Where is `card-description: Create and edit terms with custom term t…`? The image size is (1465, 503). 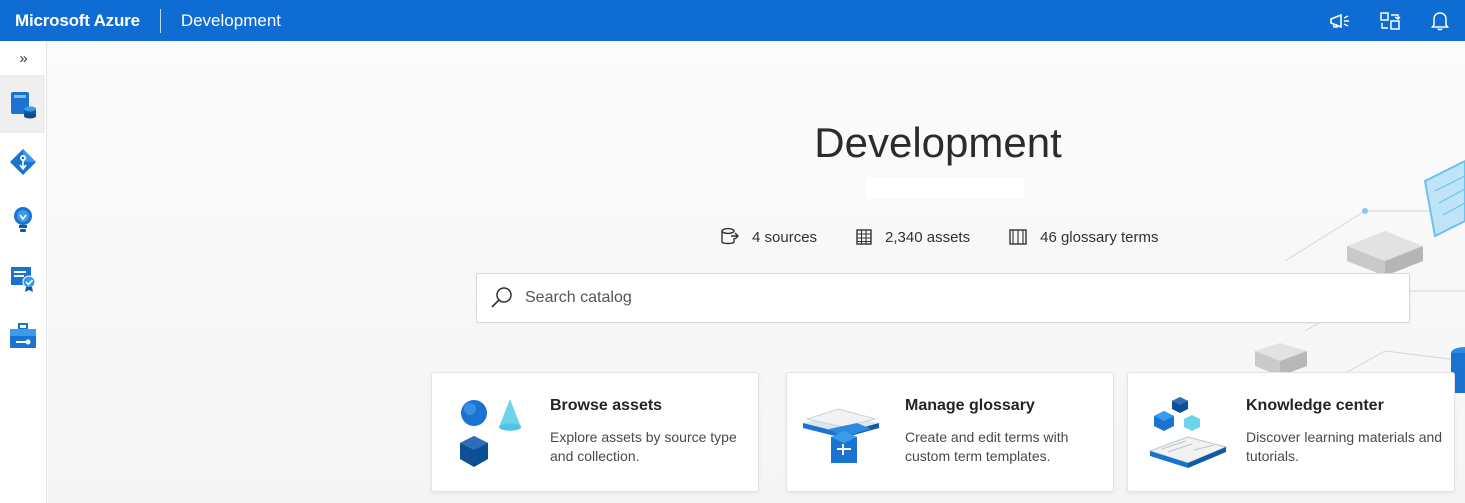 card-description: Create and edit terms with custom term t… is located at coordinates (987, 446).